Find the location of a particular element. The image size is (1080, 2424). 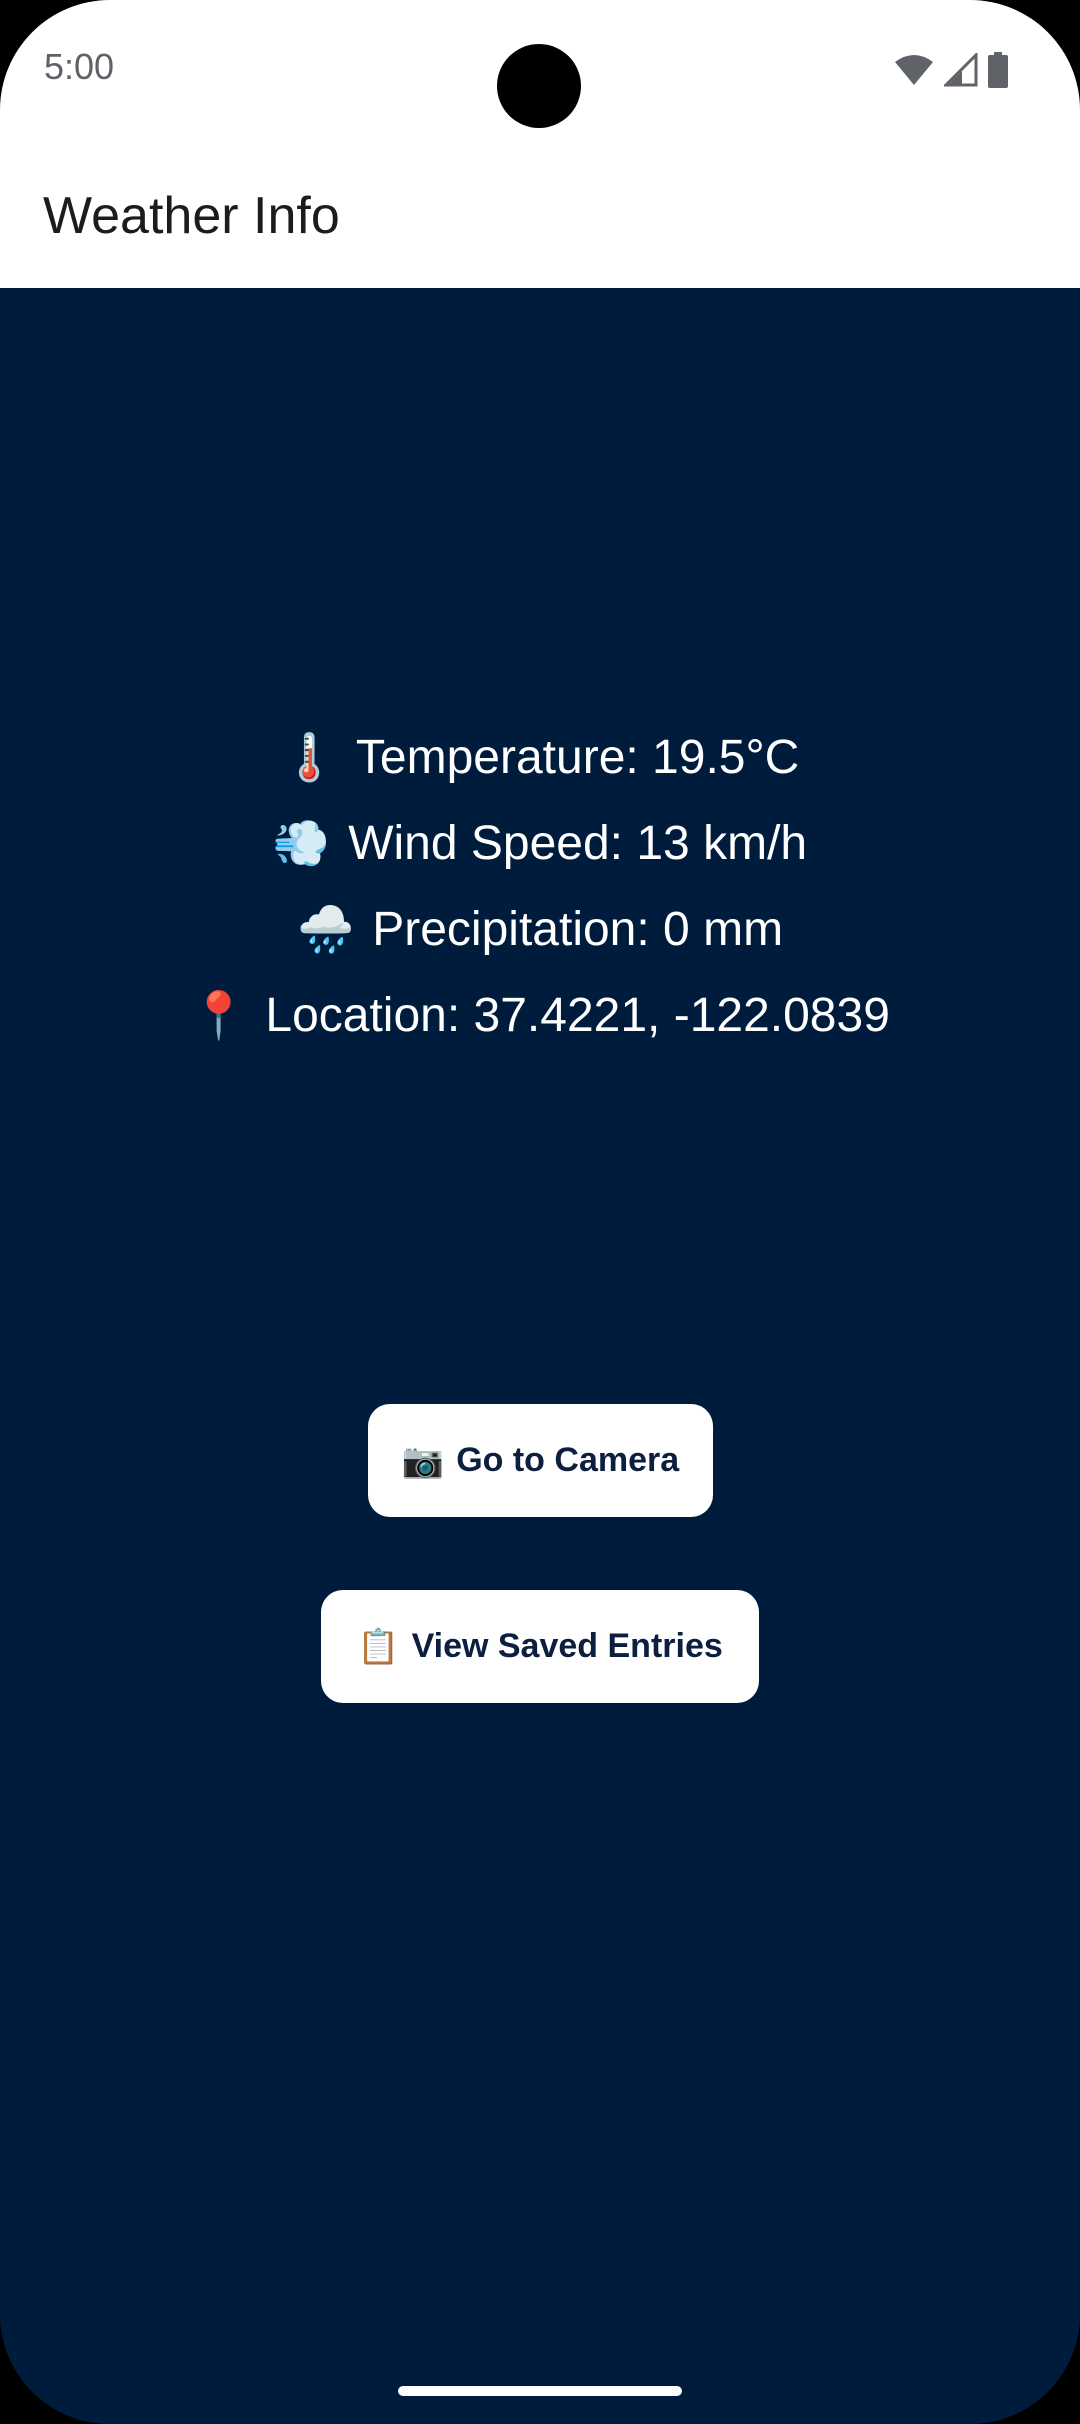

temperature-text: Temperature: 19.5°C is located at coordinates (577, 757).